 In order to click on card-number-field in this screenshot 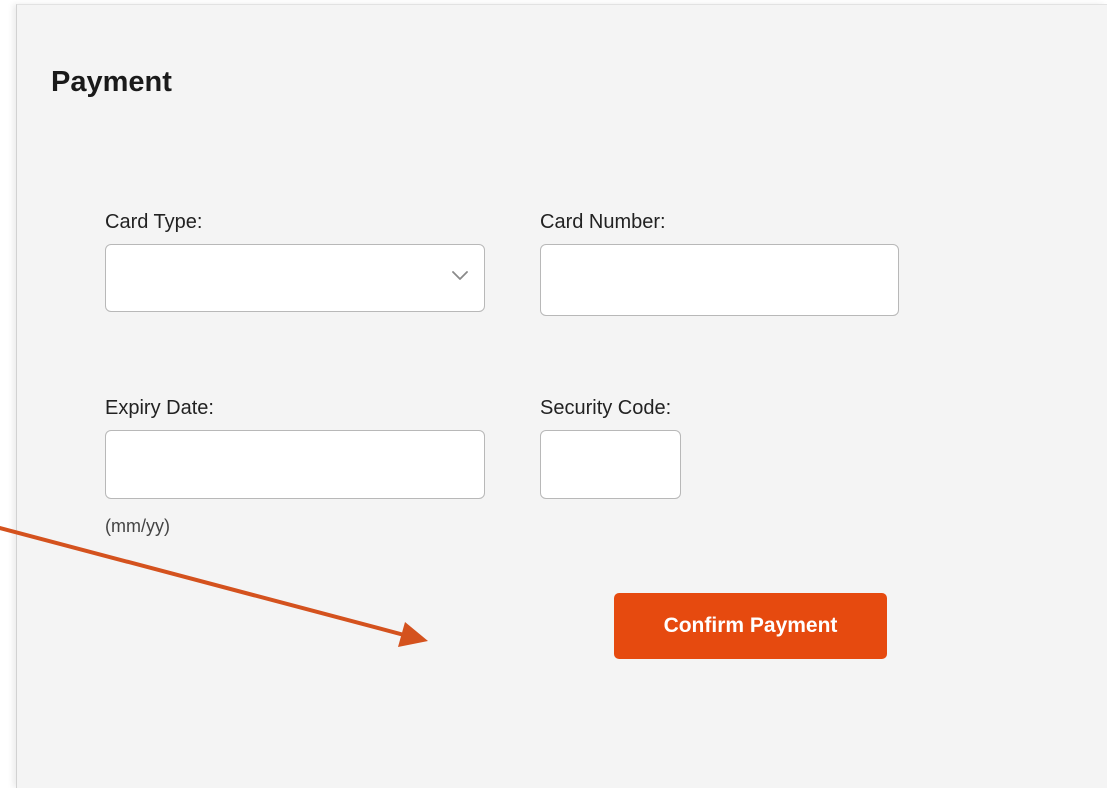, I will do `click(719, 280)`.